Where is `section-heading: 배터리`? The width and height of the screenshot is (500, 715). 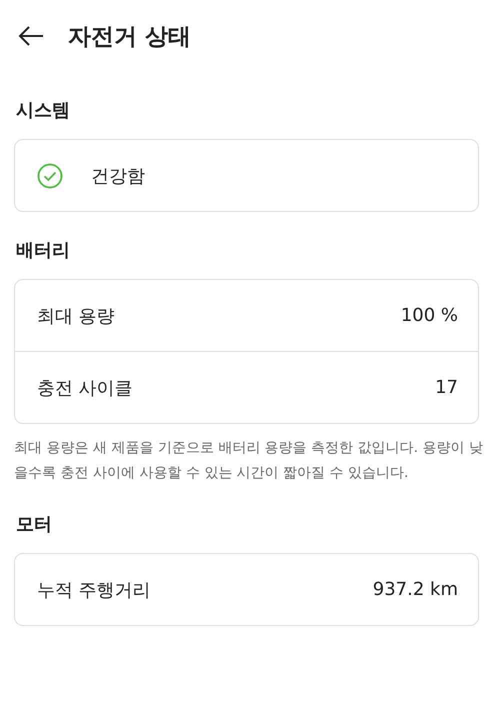 section-heading: 배터리 is located at coordinates (43, 251).